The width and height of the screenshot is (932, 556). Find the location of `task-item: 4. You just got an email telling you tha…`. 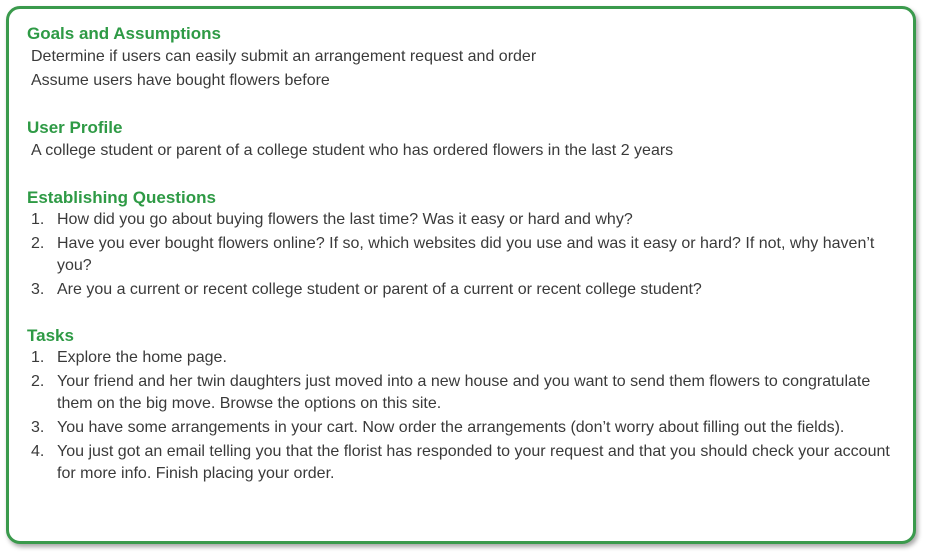

task-item: 4. You just got an email telling you tha… is located at coordinates (462, 463).